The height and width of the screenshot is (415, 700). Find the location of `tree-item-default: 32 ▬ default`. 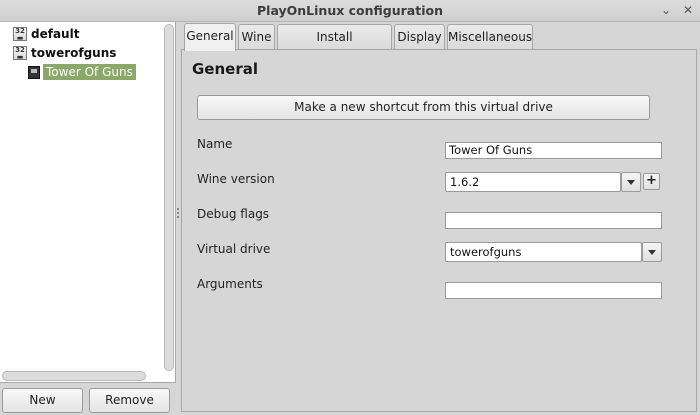

tree-item-default: 32 ▬ default is located at coordinates (46, 34).